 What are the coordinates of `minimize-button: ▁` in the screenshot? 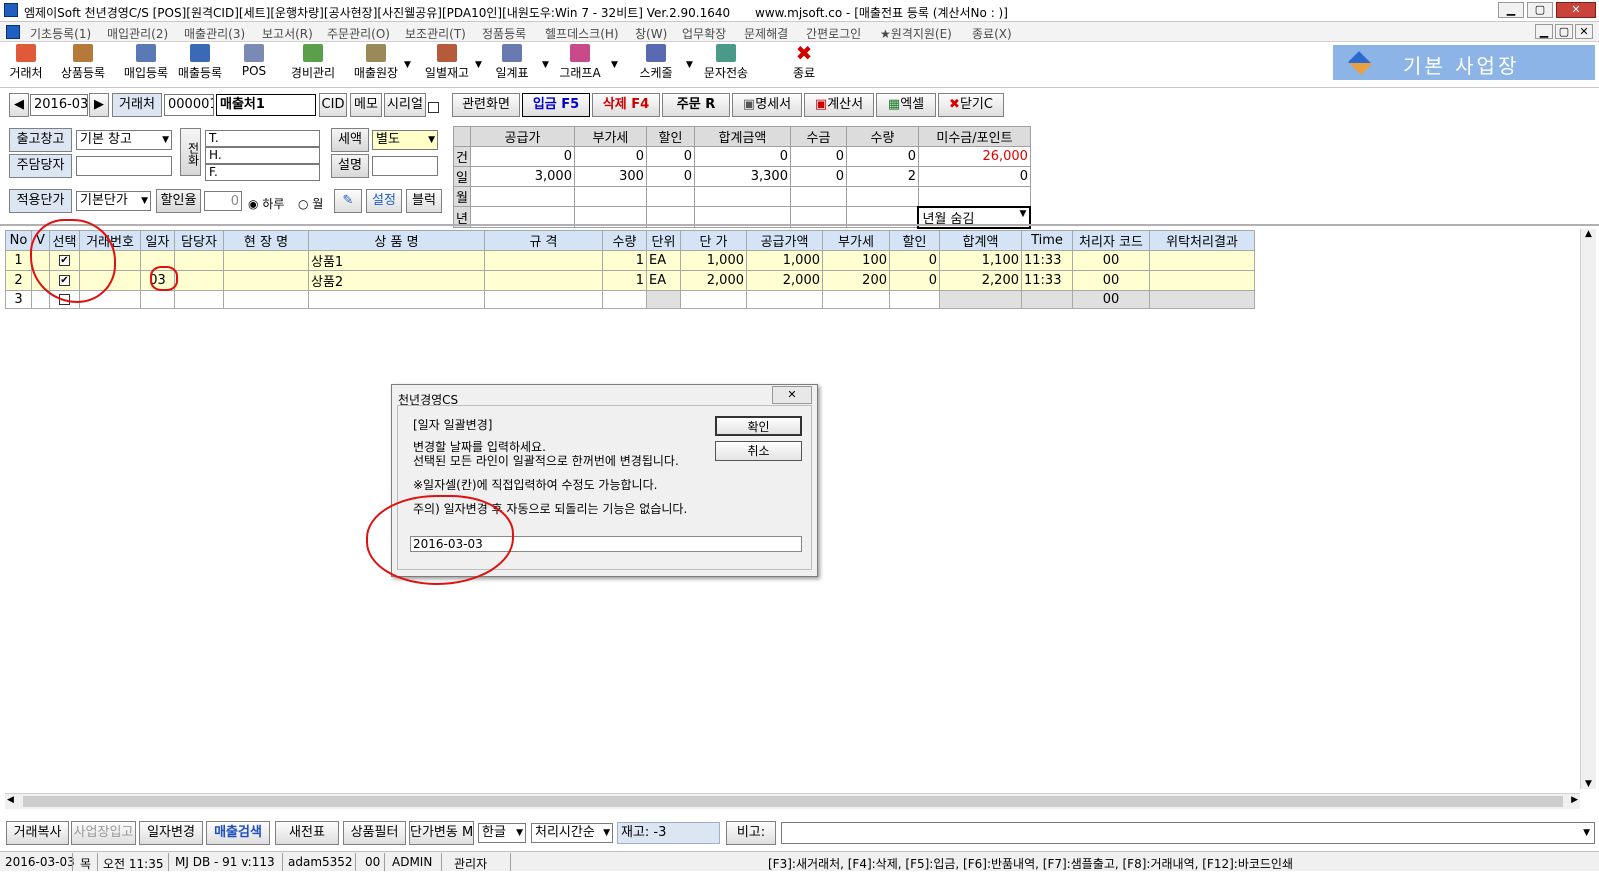 It's located at (1511, 10).